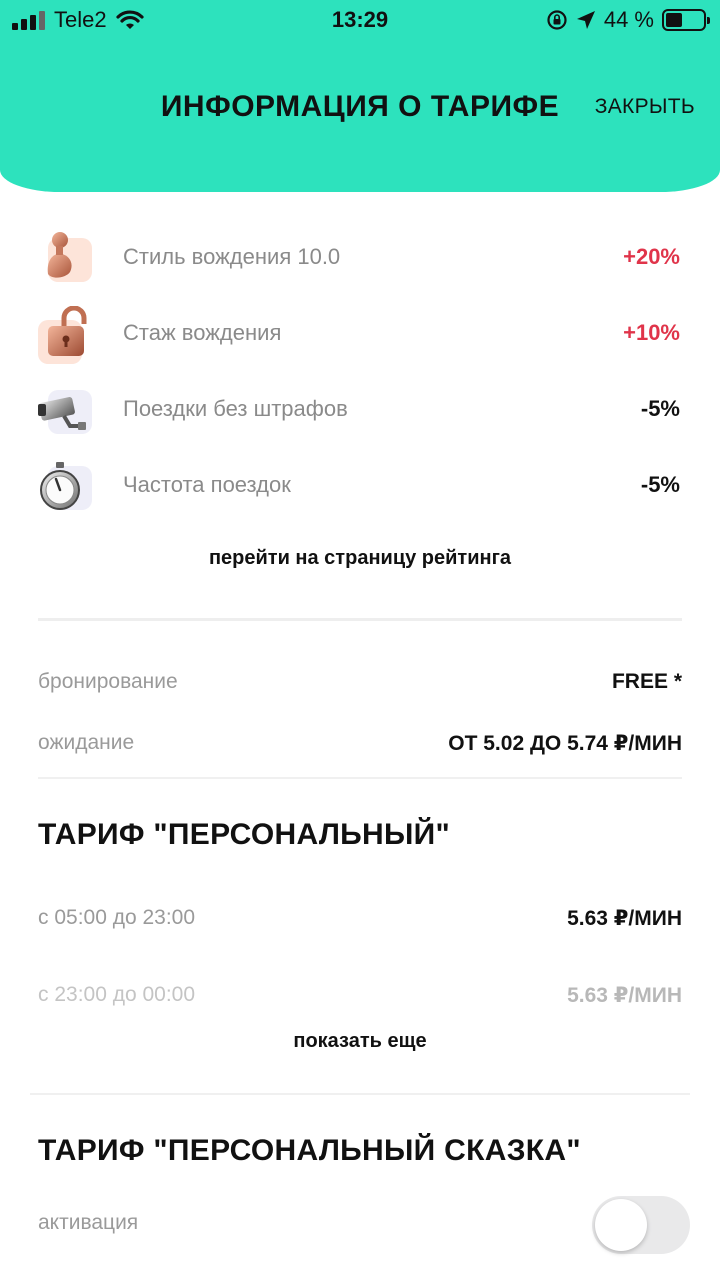  I want to click on factor-row-driving-style: Стиль вождения 10.0 +20%, so click(360, 260).